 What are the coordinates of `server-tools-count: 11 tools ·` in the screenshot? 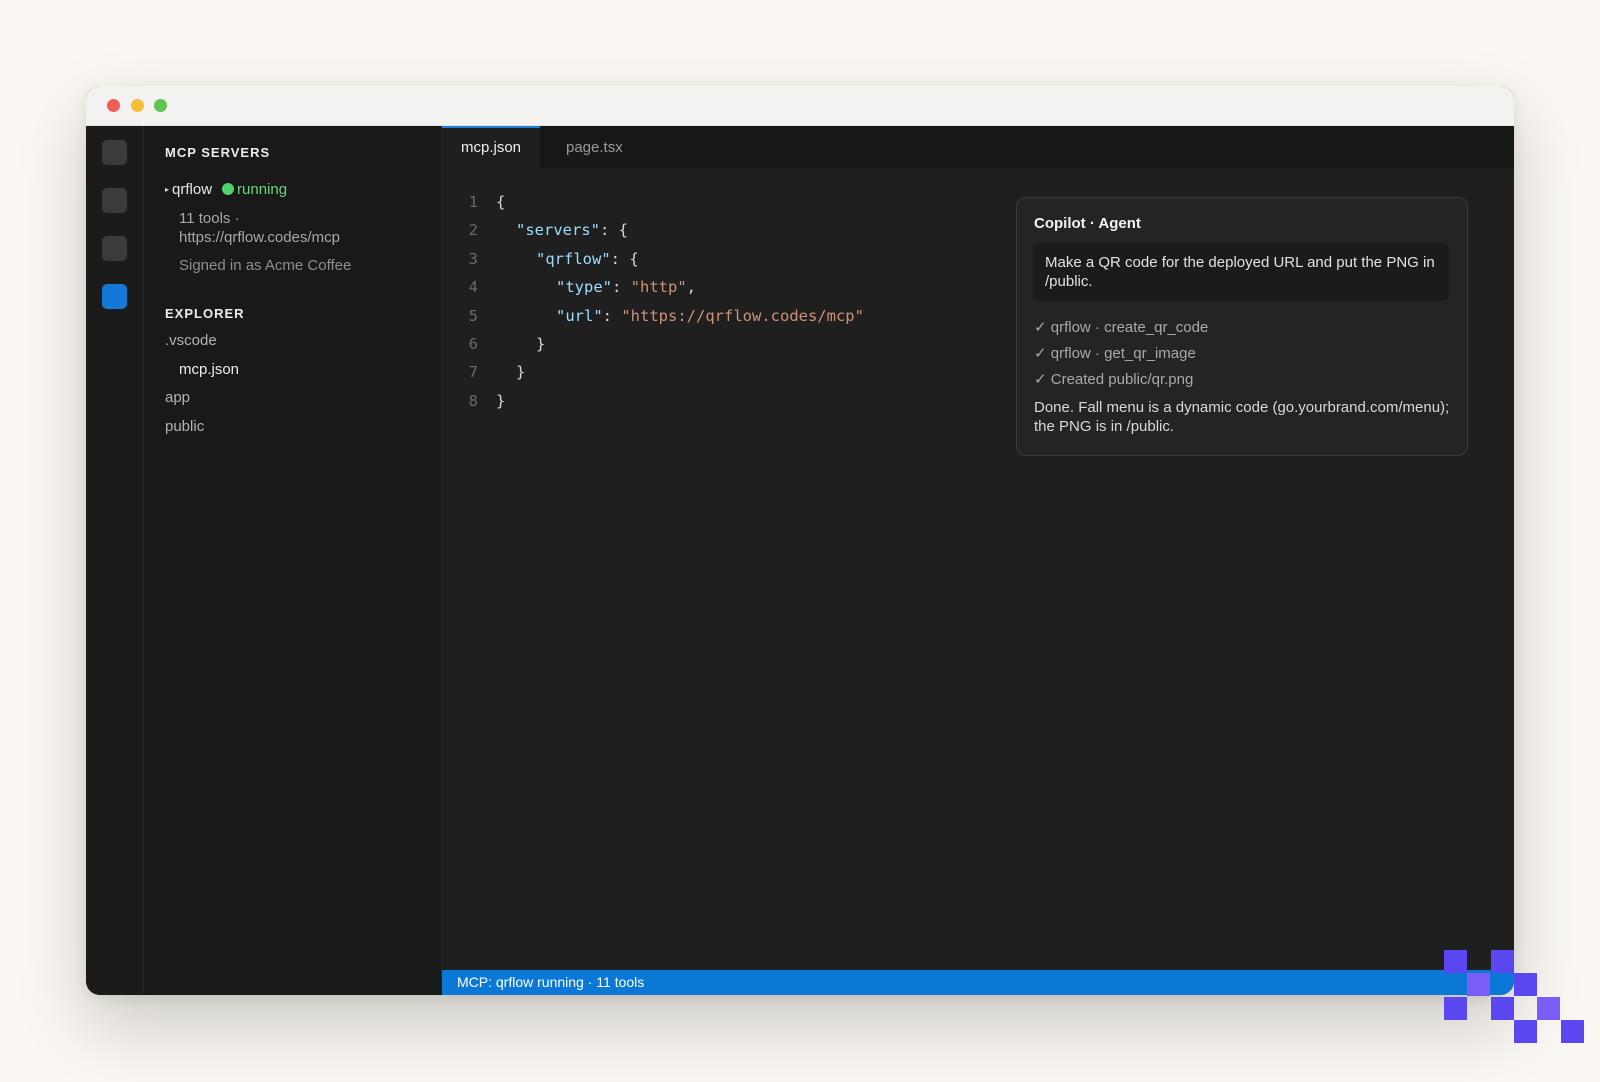 It's located at (209, 218).